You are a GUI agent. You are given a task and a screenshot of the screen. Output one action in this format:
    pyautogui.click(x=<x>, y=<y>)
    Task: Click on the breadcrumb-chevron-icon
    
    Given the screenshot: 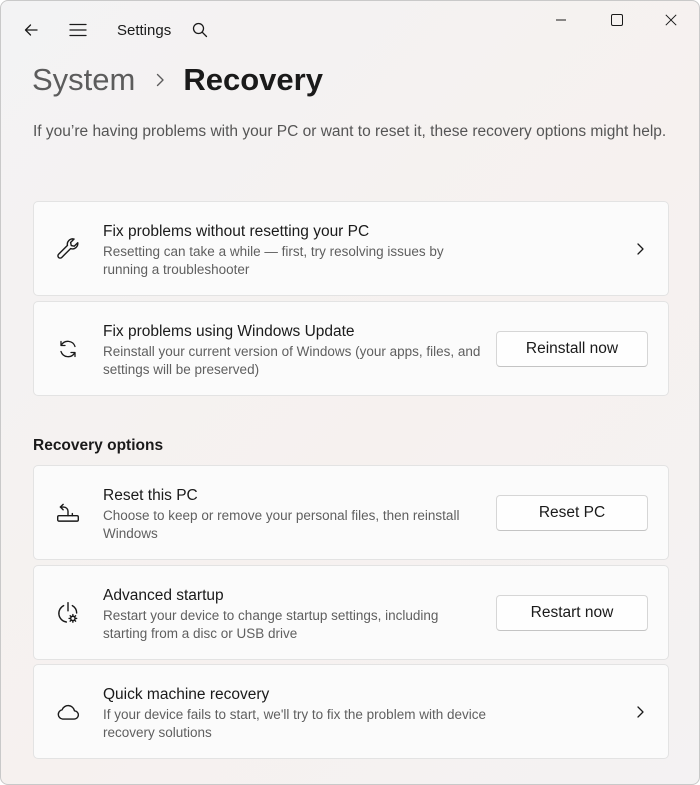 What is the action you would take?
    pyautogui.click(x=160, y=80)
    